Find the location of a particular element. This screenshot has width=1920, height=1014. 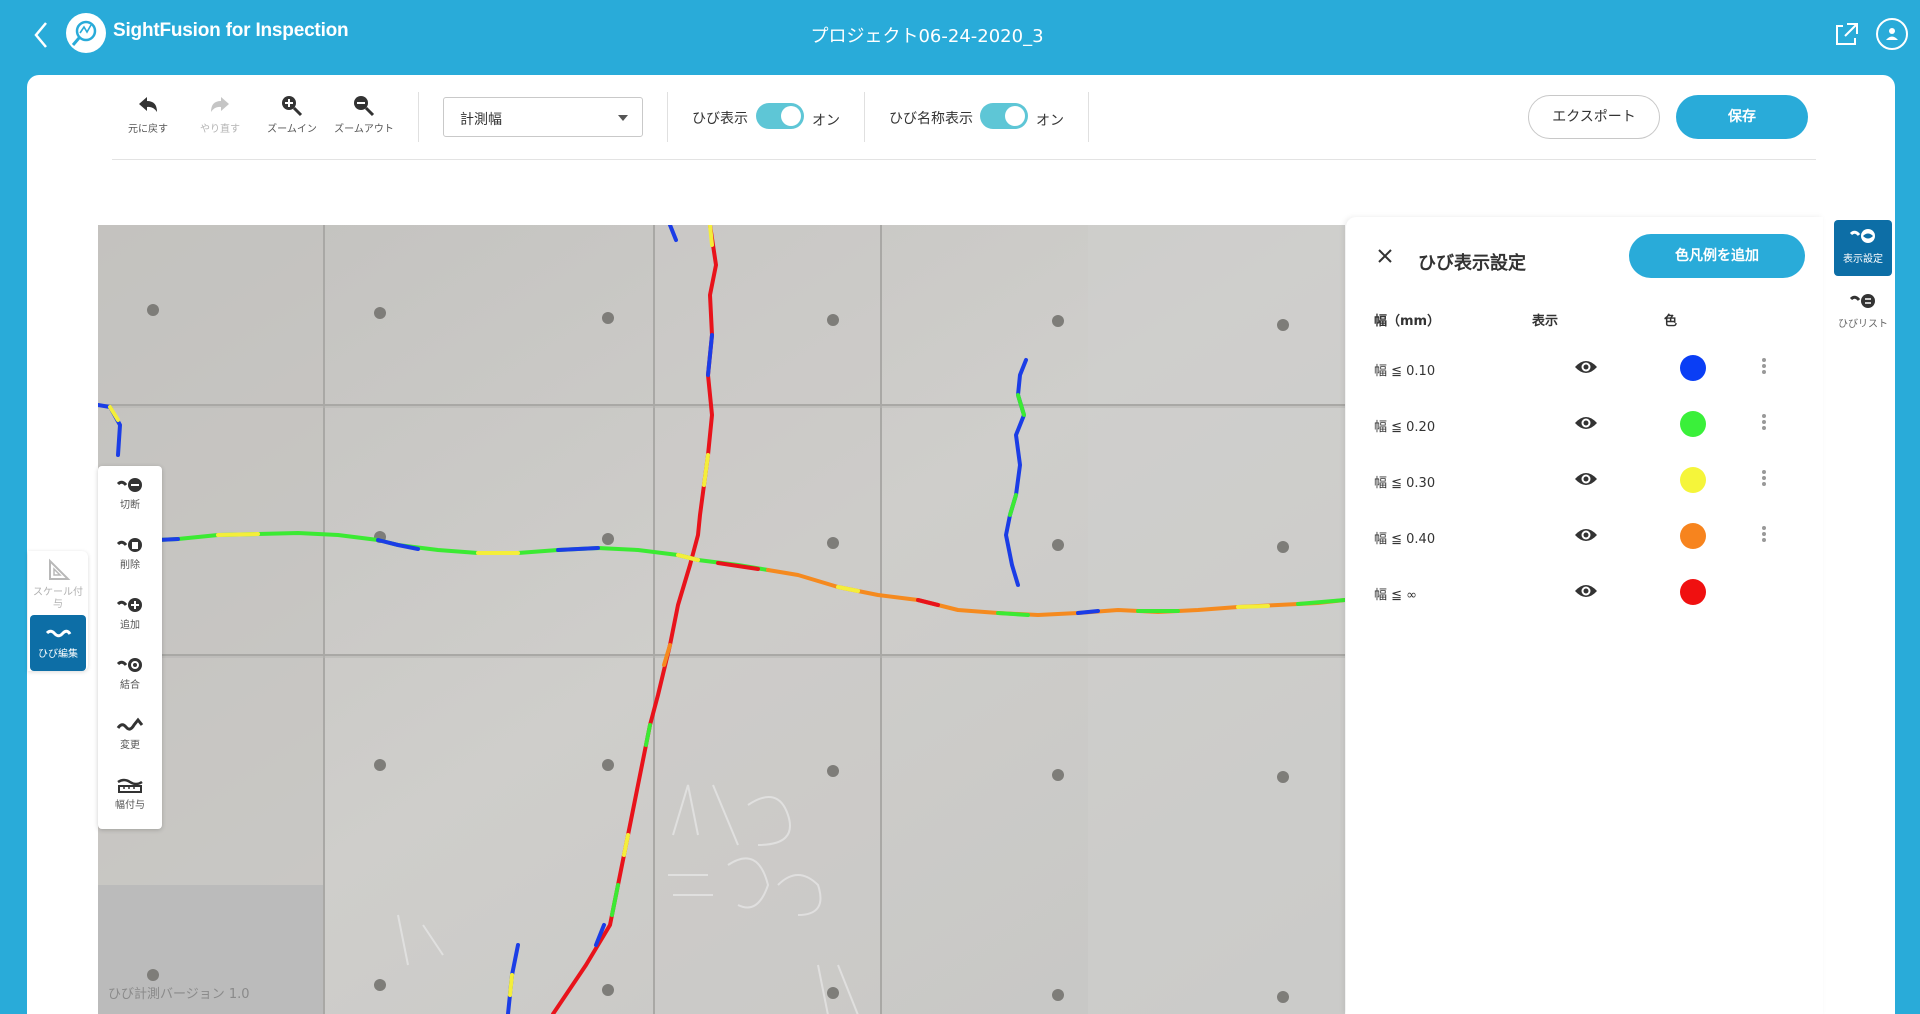

crack-list-icon is located at coordinates (1862, 301).